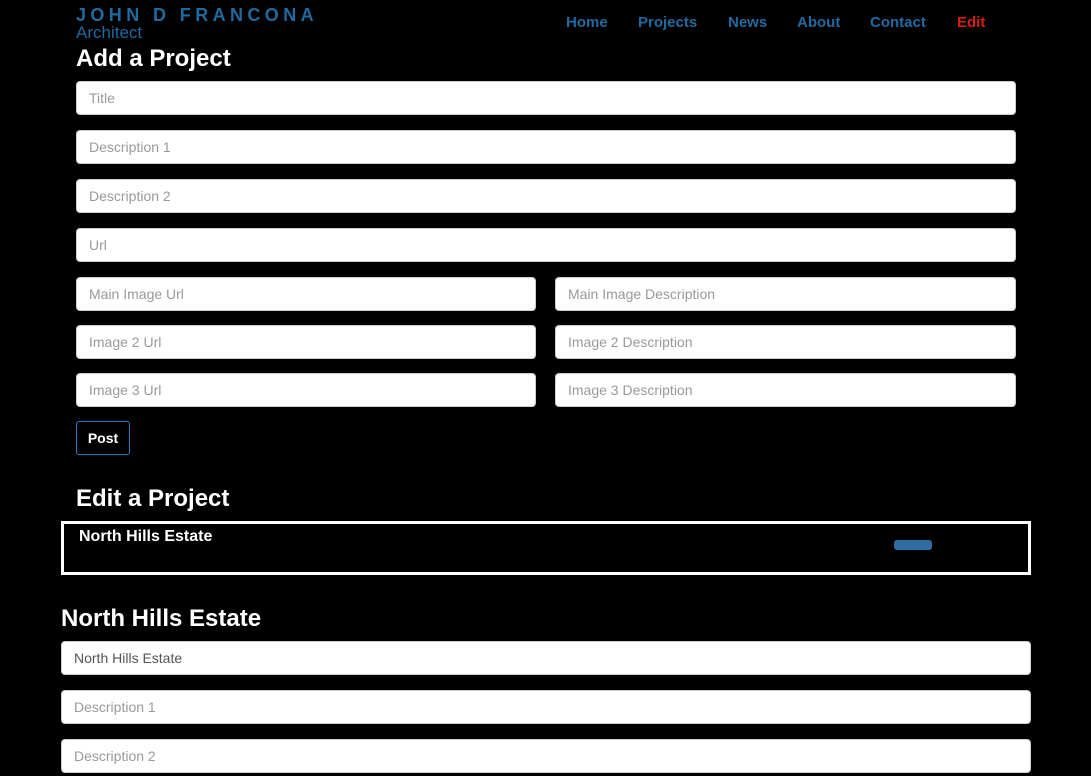 The height and width of the screenshot is (776, 1091). Describe the element at coordinates (306, 390) in the screenshot. I see `image3-url-input` at that location.